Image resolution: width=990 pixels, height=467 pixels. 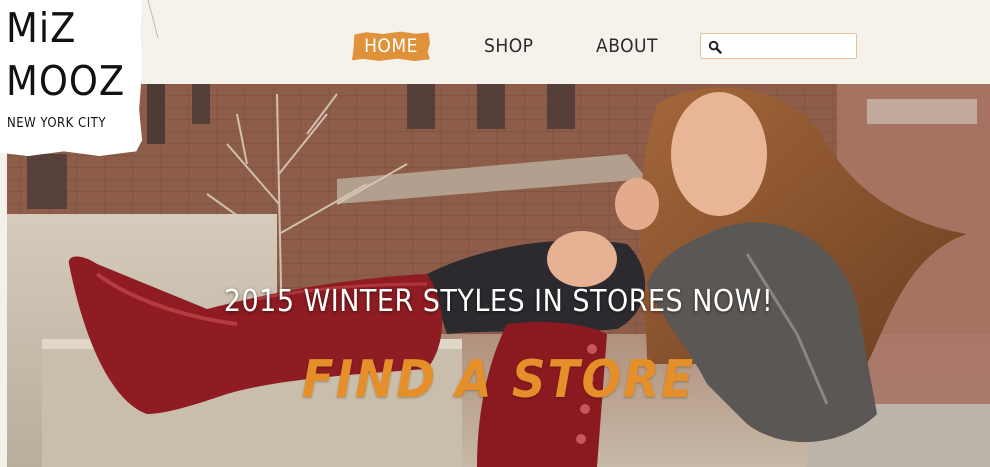 What do you see at coordinates (391, 46) in the screenshot?
I see `nav-home: HOME` at bounding box center [391, 46].